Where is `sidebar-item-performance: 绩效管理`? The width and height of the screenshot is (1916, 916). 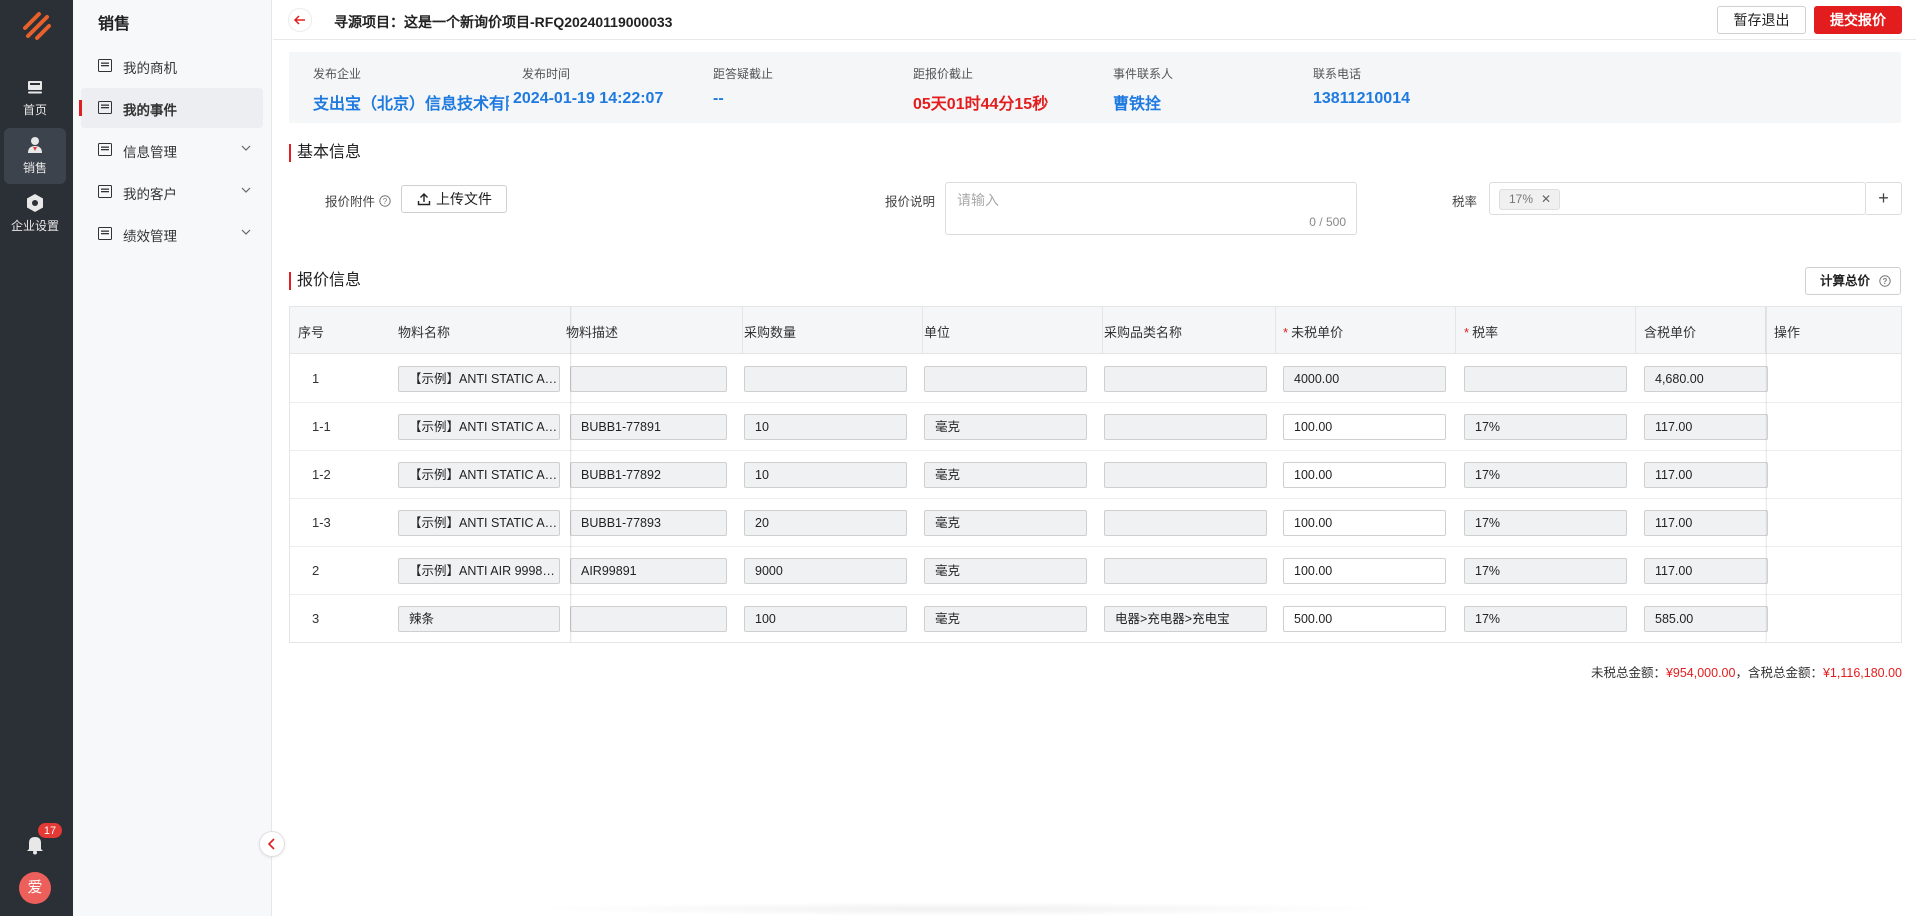 sidebar-item-performance: 绩效管理 is located at coordinates (172, 234).